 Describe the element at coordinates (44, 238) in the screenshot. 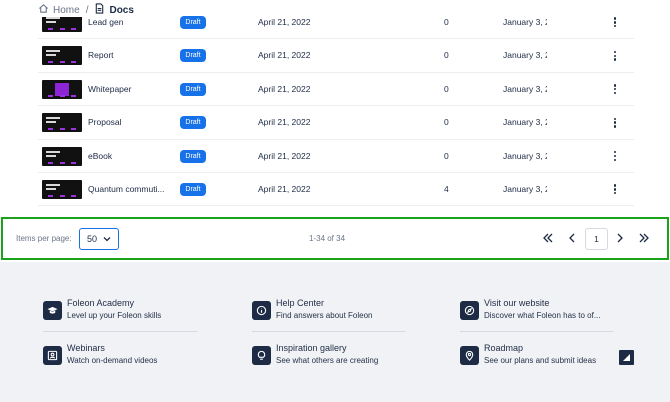

I see `items-per-page-label: Items per page:` at that location.